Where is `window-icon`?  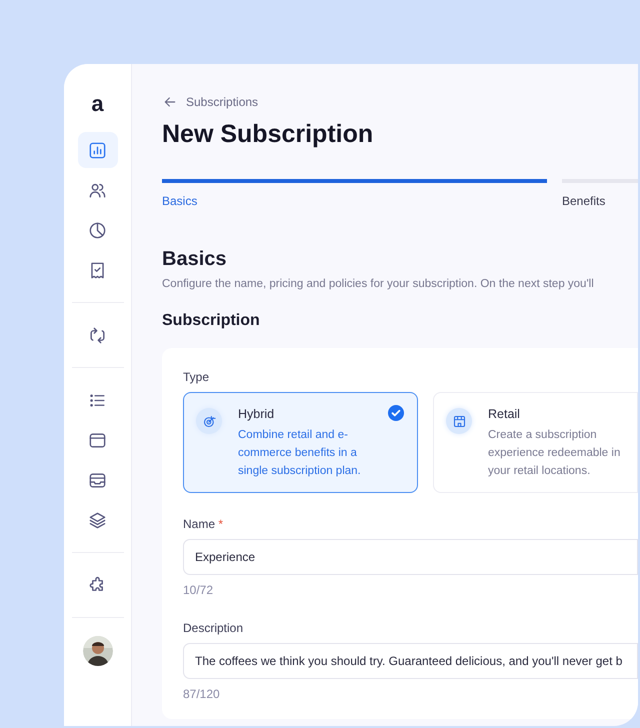 window-icon is located at coordinates (97, 440).